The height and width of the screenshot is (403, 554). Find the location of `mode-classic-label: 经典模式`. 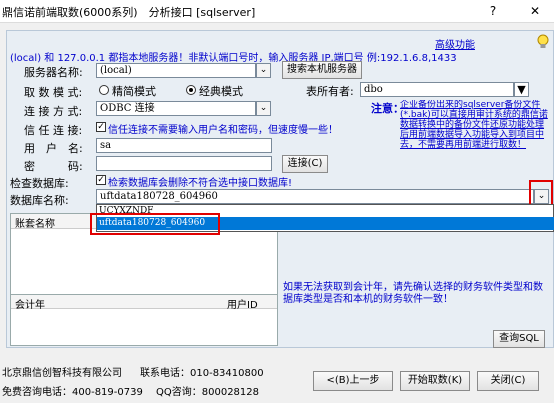

mode-classic-label: 经典模式 is located at coordinates (221, 91).